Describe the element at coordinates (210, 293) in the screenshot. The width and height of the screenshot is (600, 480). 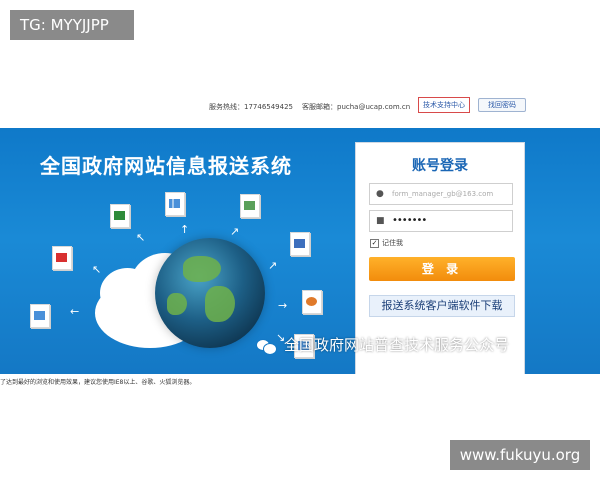
I see `globe-icon` at that location.